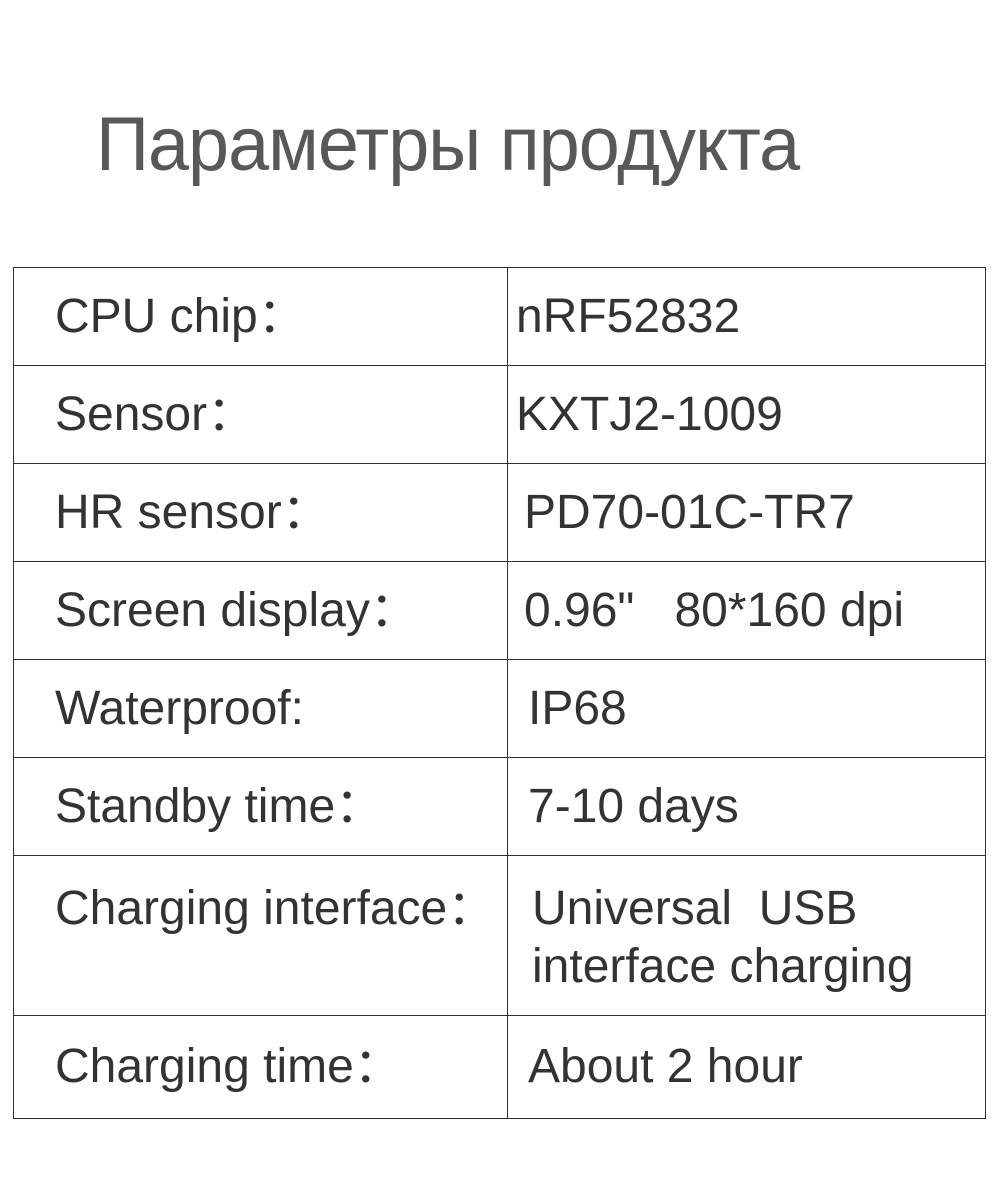 The height and width of the screenshot is (1199, 1001). Describe the element at coordinates (746, 935) in the screenshot. I see `spec-value: Universal USB interface charging` at that location.